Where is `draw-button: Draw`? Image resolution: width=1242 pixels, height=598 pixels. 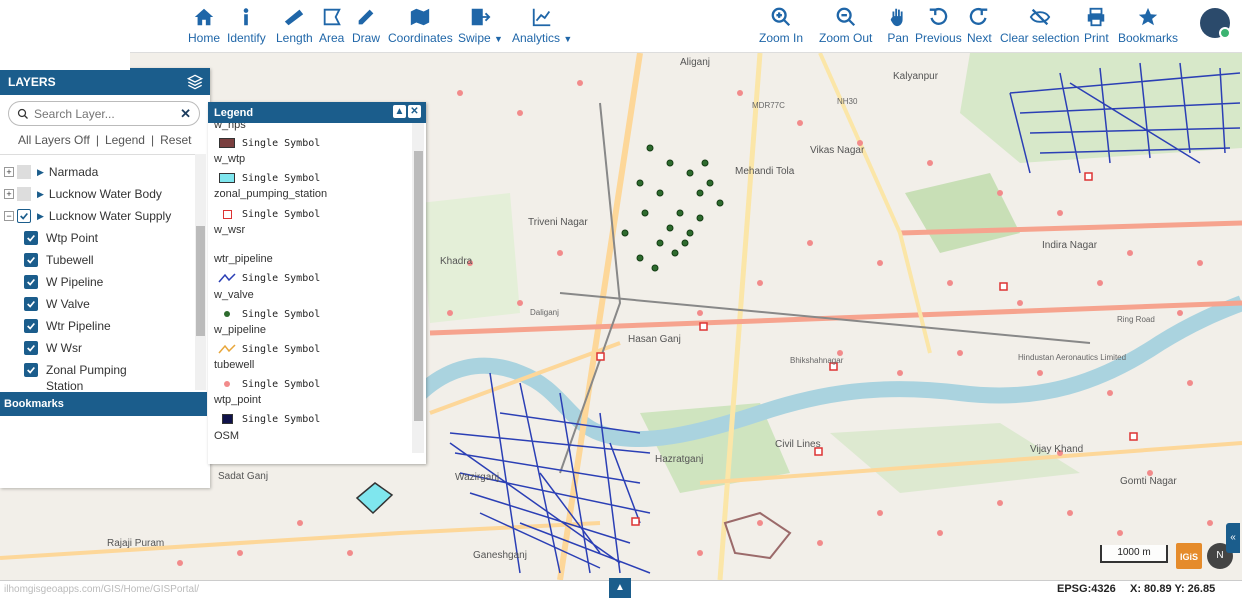
draw-button: Draw is located at coordinates (366, 28).